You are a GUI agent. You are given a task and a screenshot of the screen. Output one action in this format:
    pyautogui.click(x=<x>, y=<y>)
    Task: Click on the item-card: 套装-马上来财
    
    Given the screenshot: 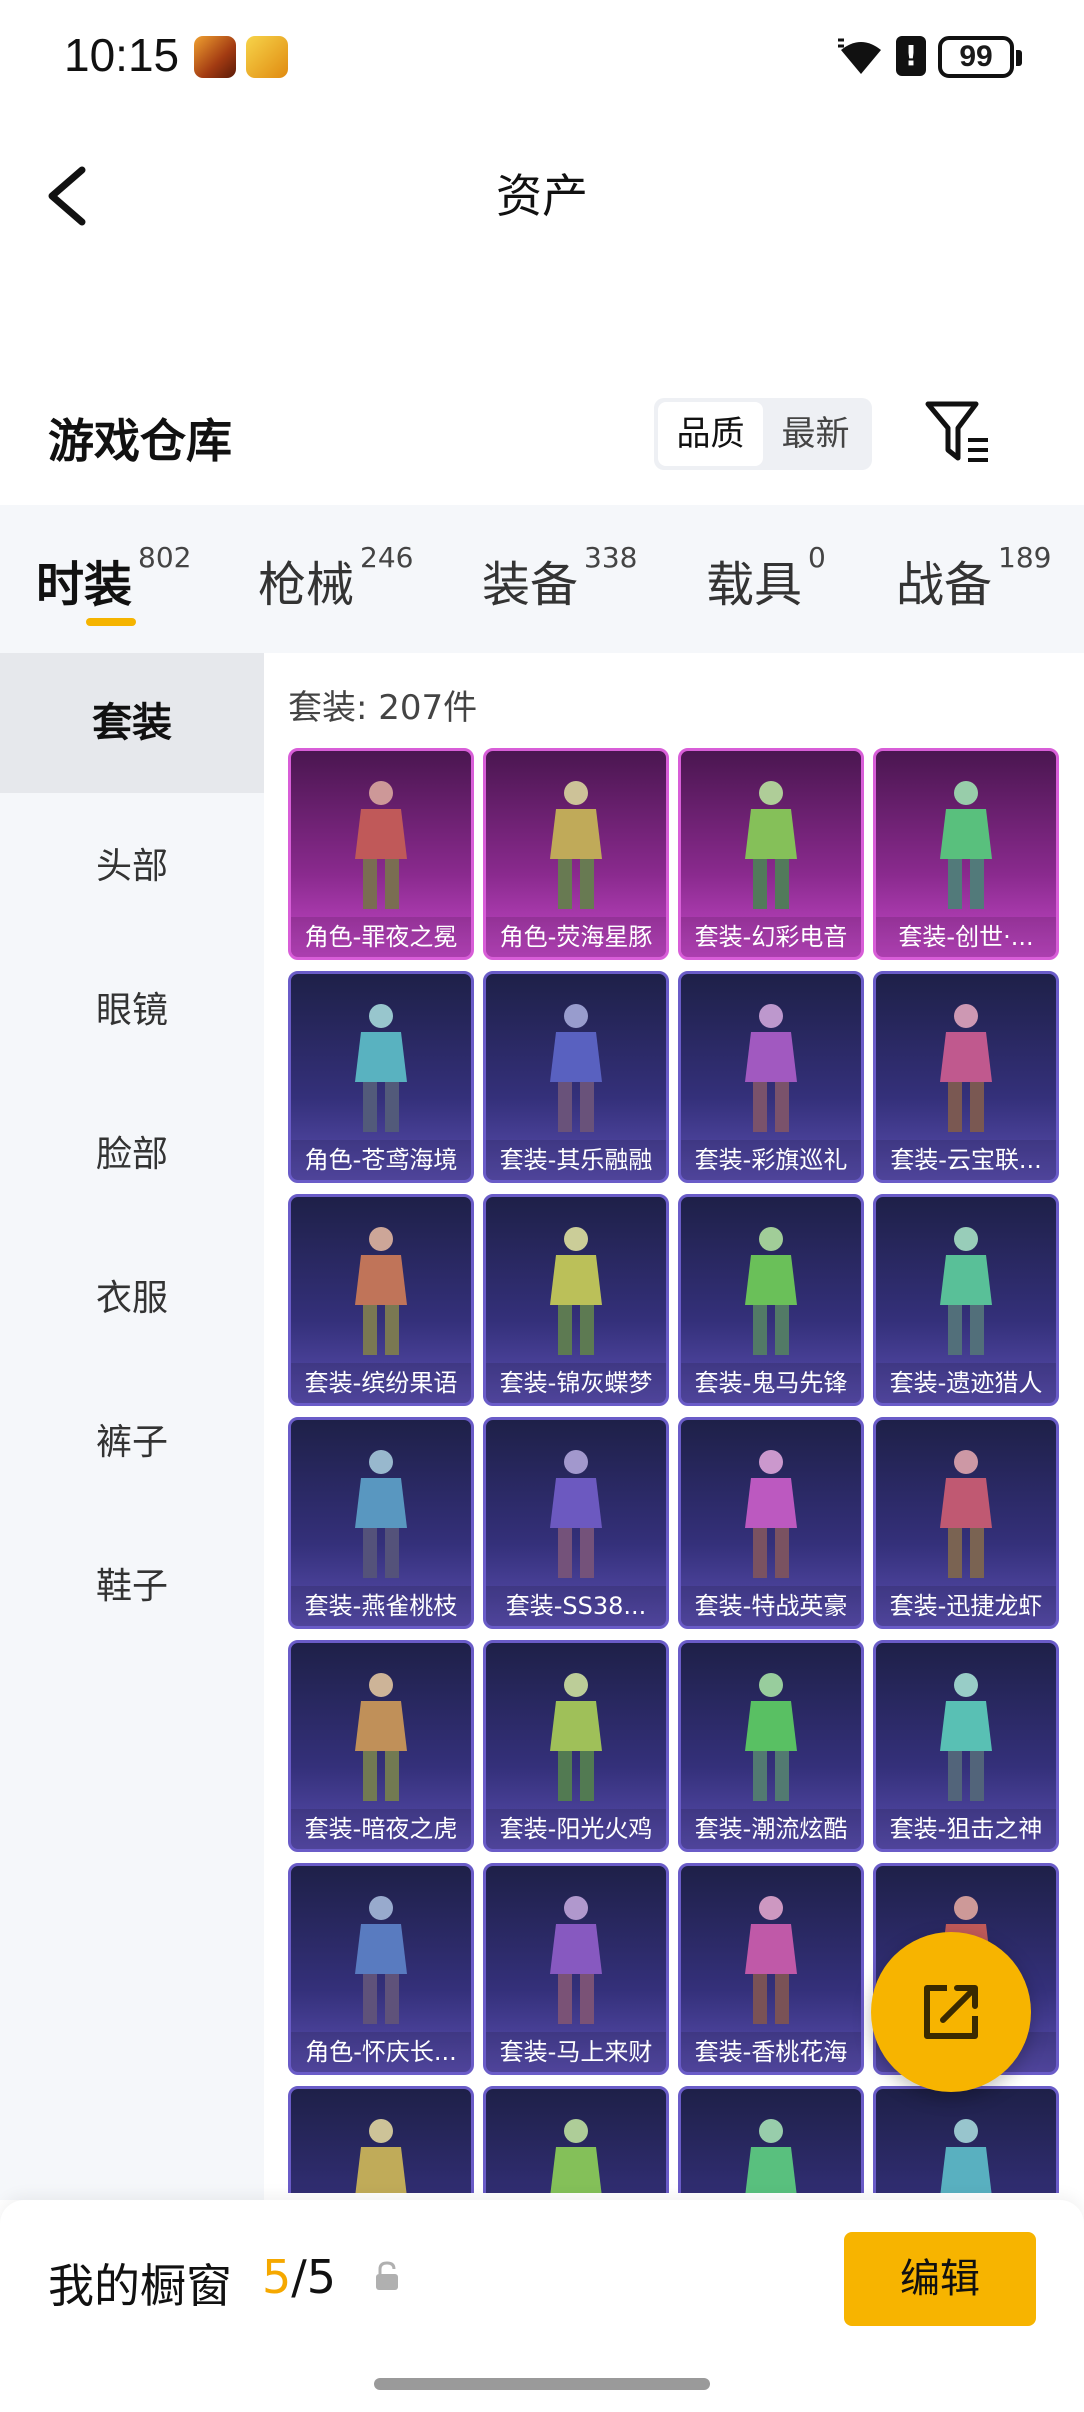 What is the action you would take?
    pyautogui.click(x=576, y=1969)
    